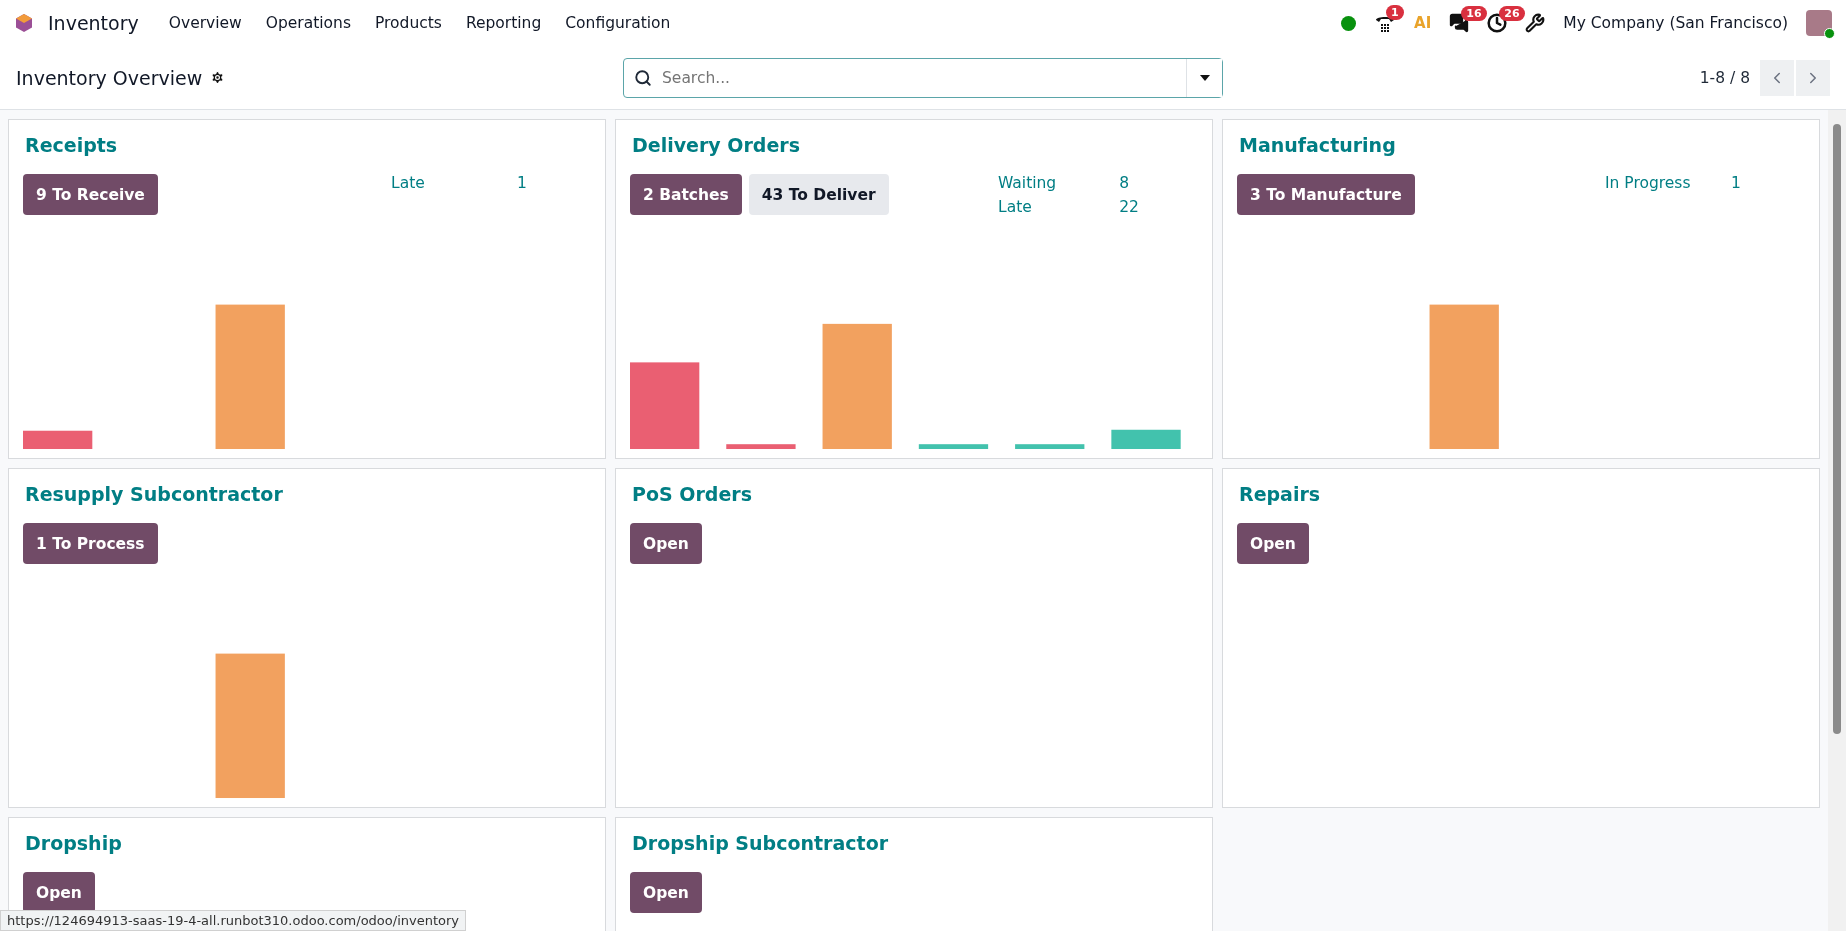  What do you see at coordinates (1349, 23) in the screenshot?
I see `presence-dot` at bounding box center [1349, 23].